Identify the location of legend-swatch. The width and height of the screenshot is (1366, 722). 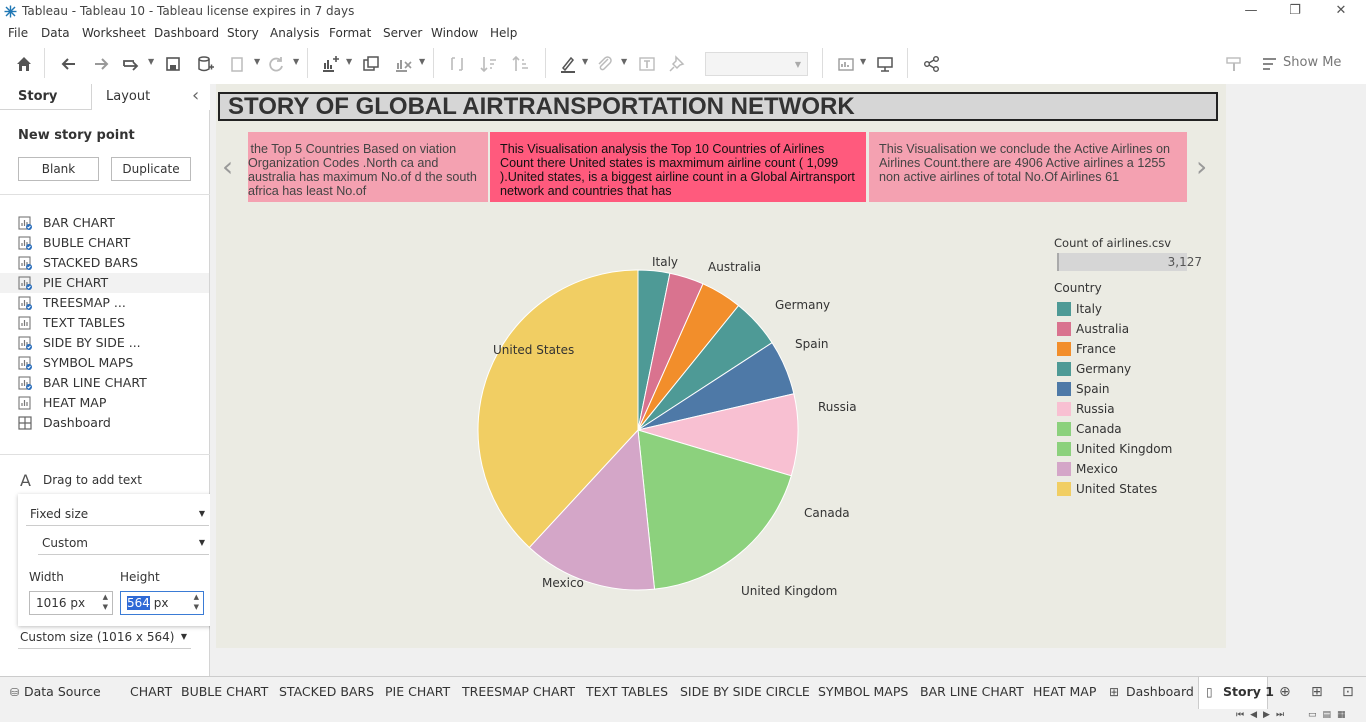
(1064, 489).